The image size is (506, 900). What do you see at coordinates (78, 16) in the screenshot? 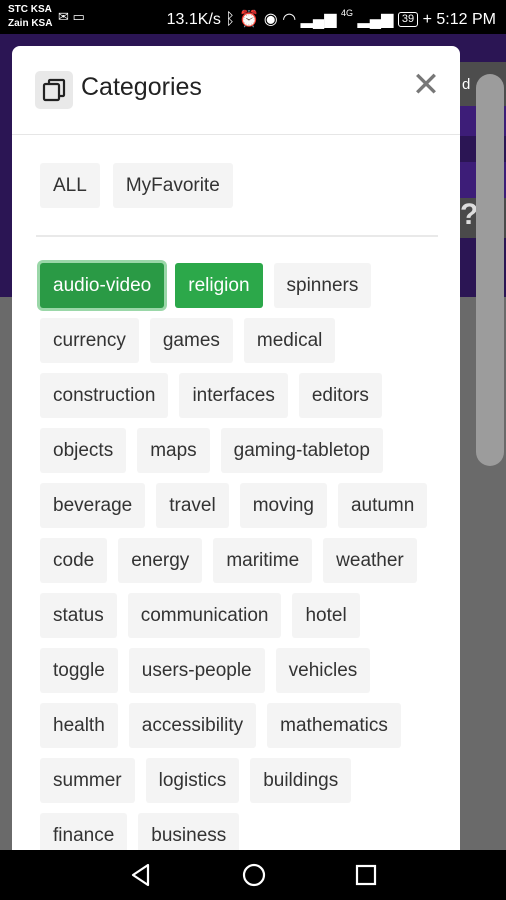
I see `chat-icon: ▭` at bounding box center [78, 16].